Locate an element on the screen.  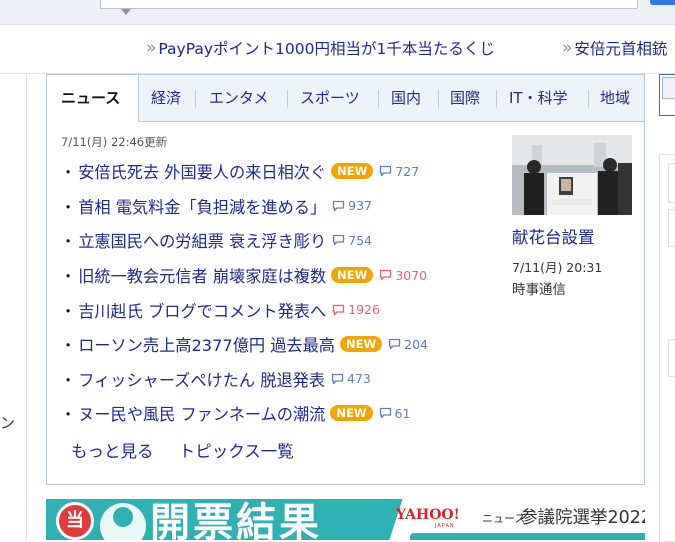
photo-caption-link: 献花台設置 is located at coordinates (553, 236).